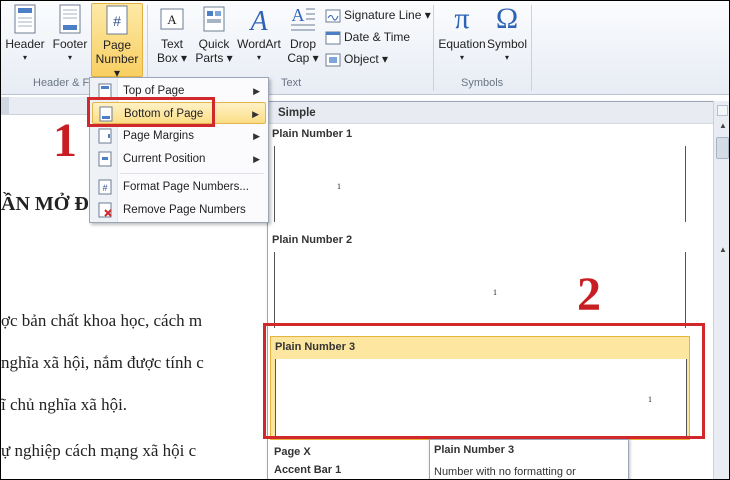 Image resolution: width=730 pixels, height=480 pixels. I want to click on object-icon, so click(333, 60).